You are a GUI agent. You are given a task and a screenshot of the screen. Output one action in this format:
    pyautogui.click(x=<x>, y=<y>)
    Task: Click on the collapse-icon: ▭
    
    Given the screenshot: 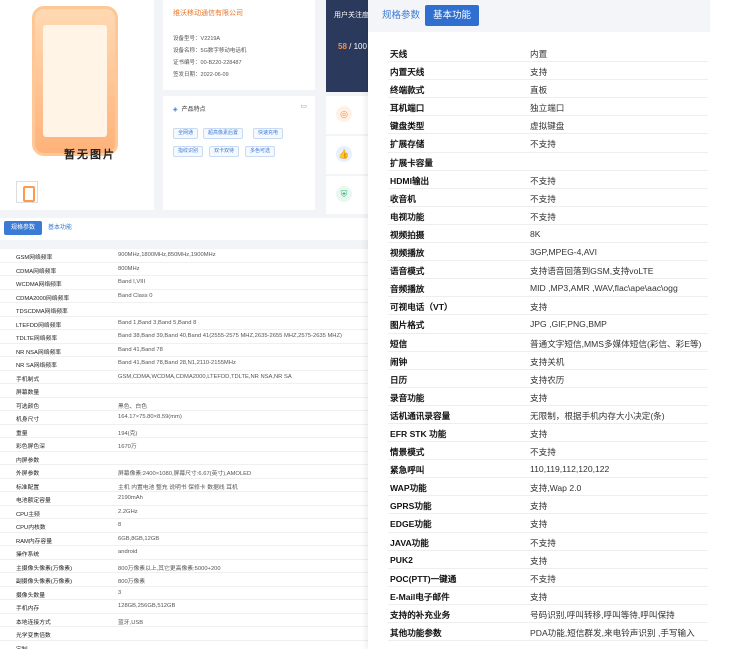 What is the action you would take?
    pyautogui.click(x=303, y=106)
    